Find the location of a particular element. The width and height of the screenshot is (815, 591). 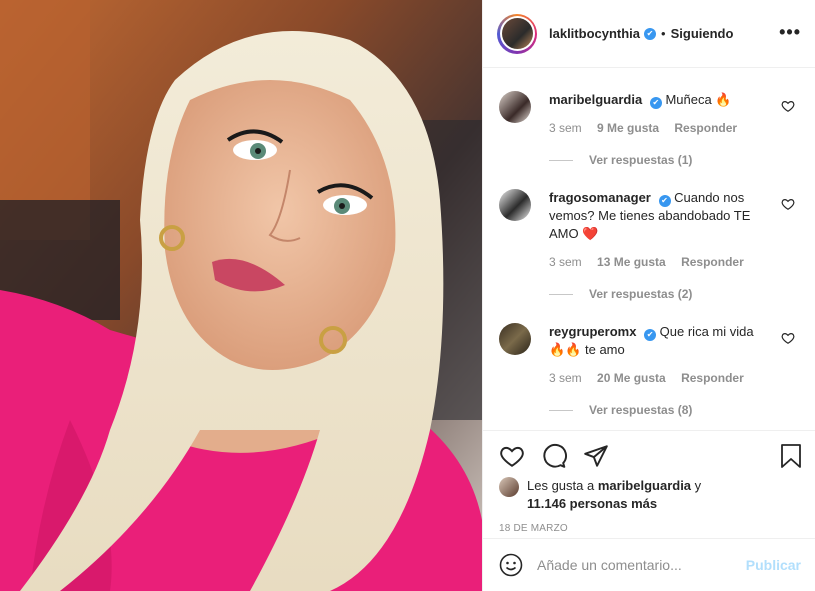

emoji-icon is located at coordinates (511, 565).